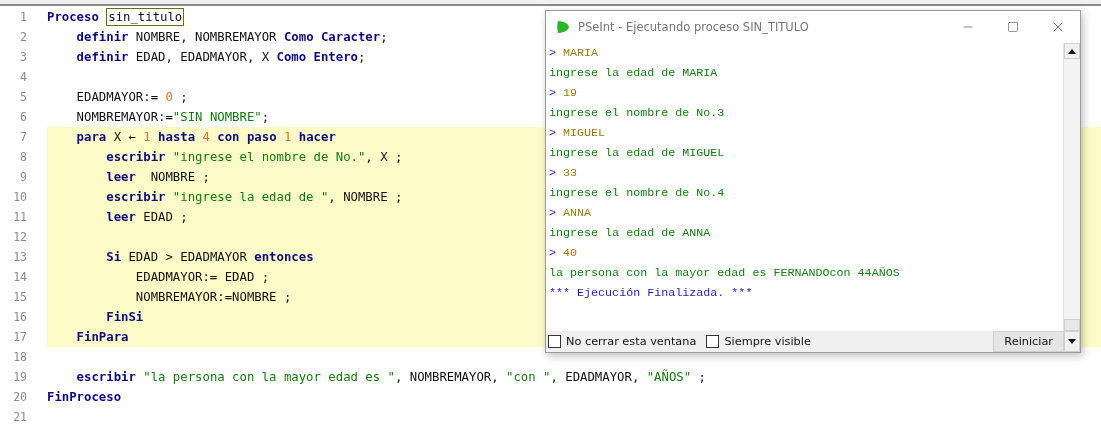 This screenshot has width=1101, height=439. Describe the element at coordinates (231, 37) in the screenshot. I see `code-line: definir NOMBRE, NOMBREMAYOR Como Caracter;` at that location.